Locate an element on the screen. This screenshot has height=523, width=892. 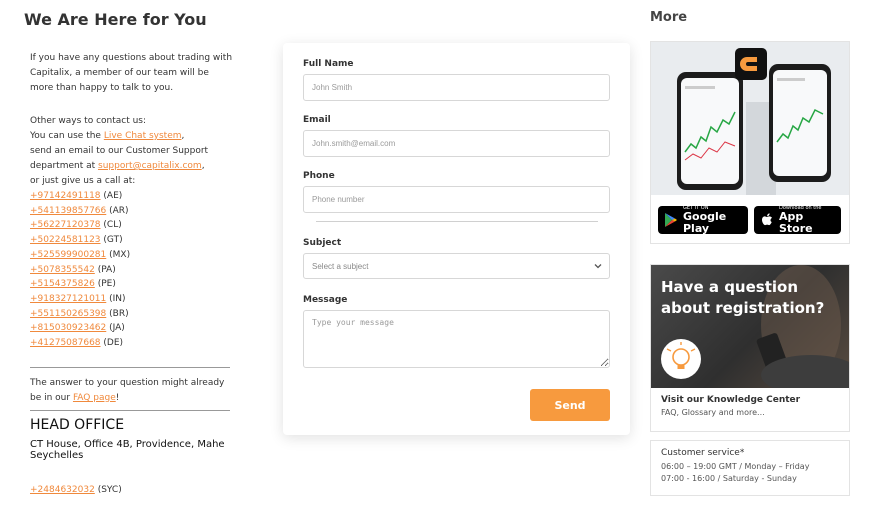
chevron-down-icon is located at coordinates (598, 266).